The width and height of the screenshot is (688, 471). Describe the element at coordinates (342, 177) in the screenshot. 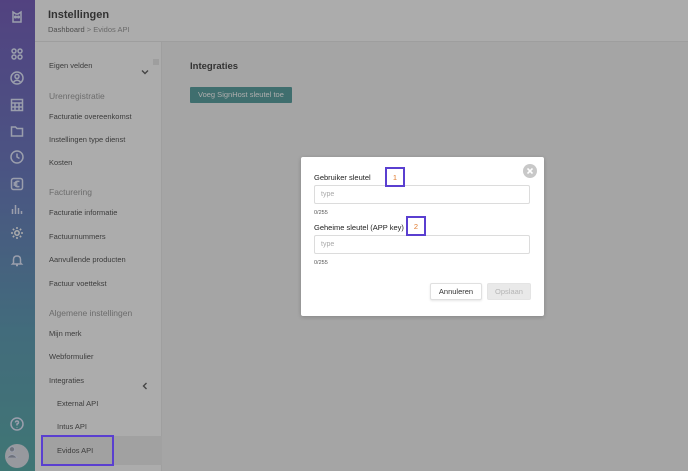

I see `user-key-label: Gebruiker sleutel` at that location.